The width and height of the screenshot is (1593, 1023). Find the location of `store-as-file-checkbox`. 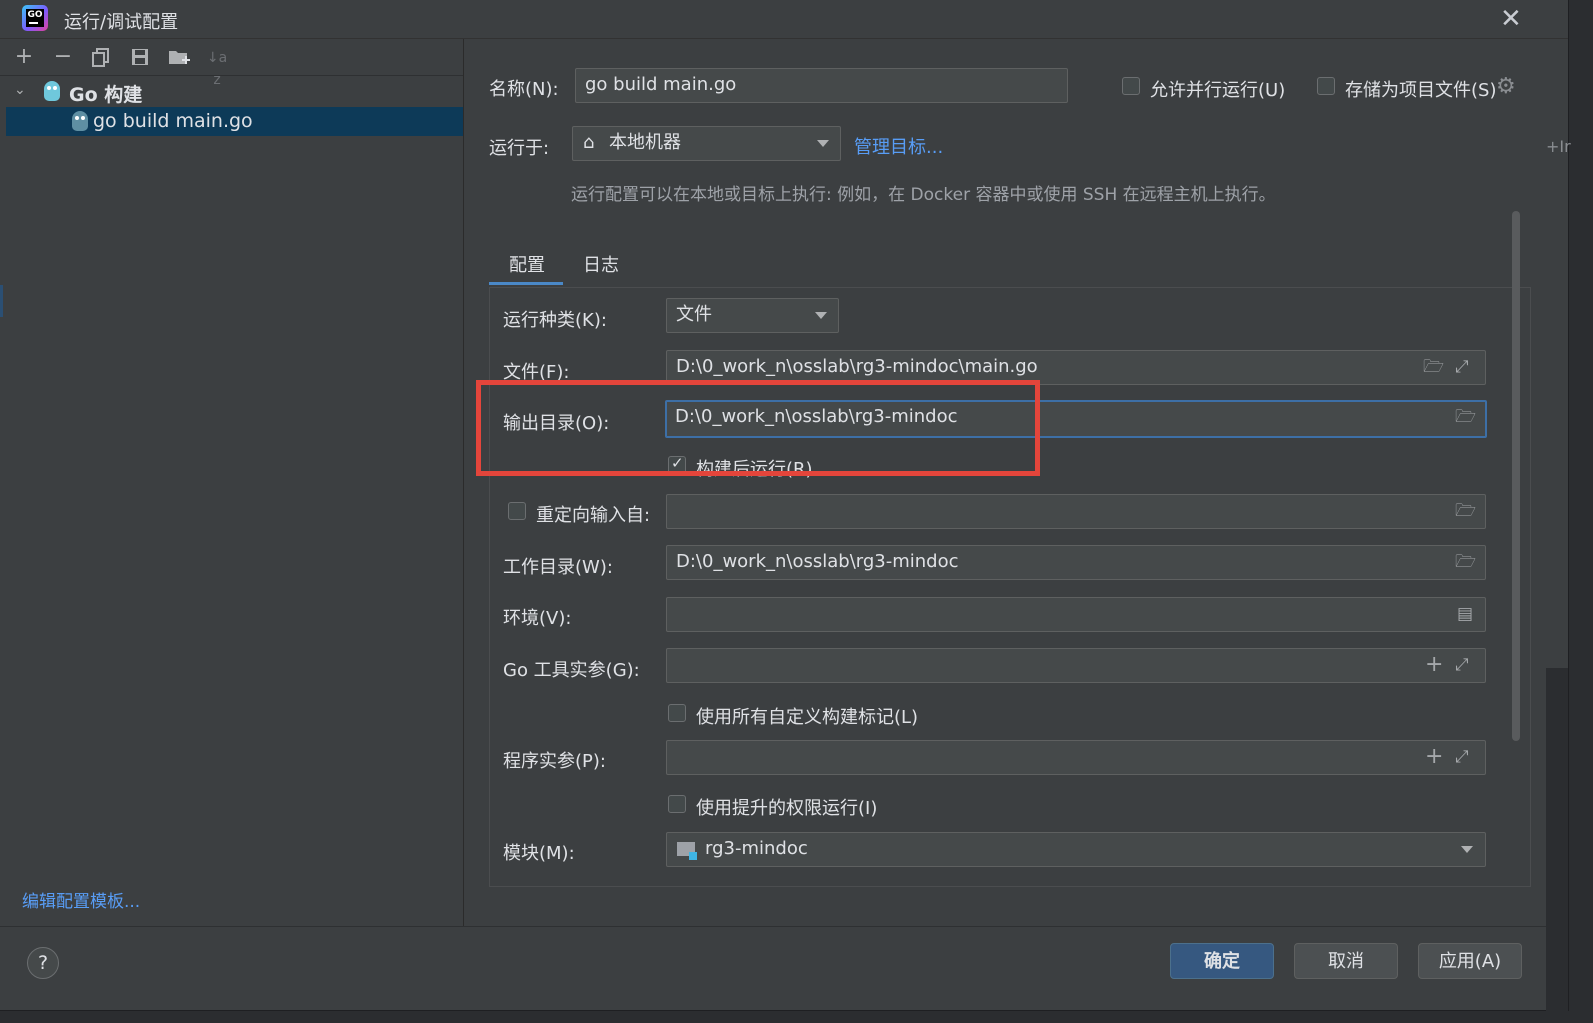

store-as-file-checkbox is located at coordinates (1326, 86).